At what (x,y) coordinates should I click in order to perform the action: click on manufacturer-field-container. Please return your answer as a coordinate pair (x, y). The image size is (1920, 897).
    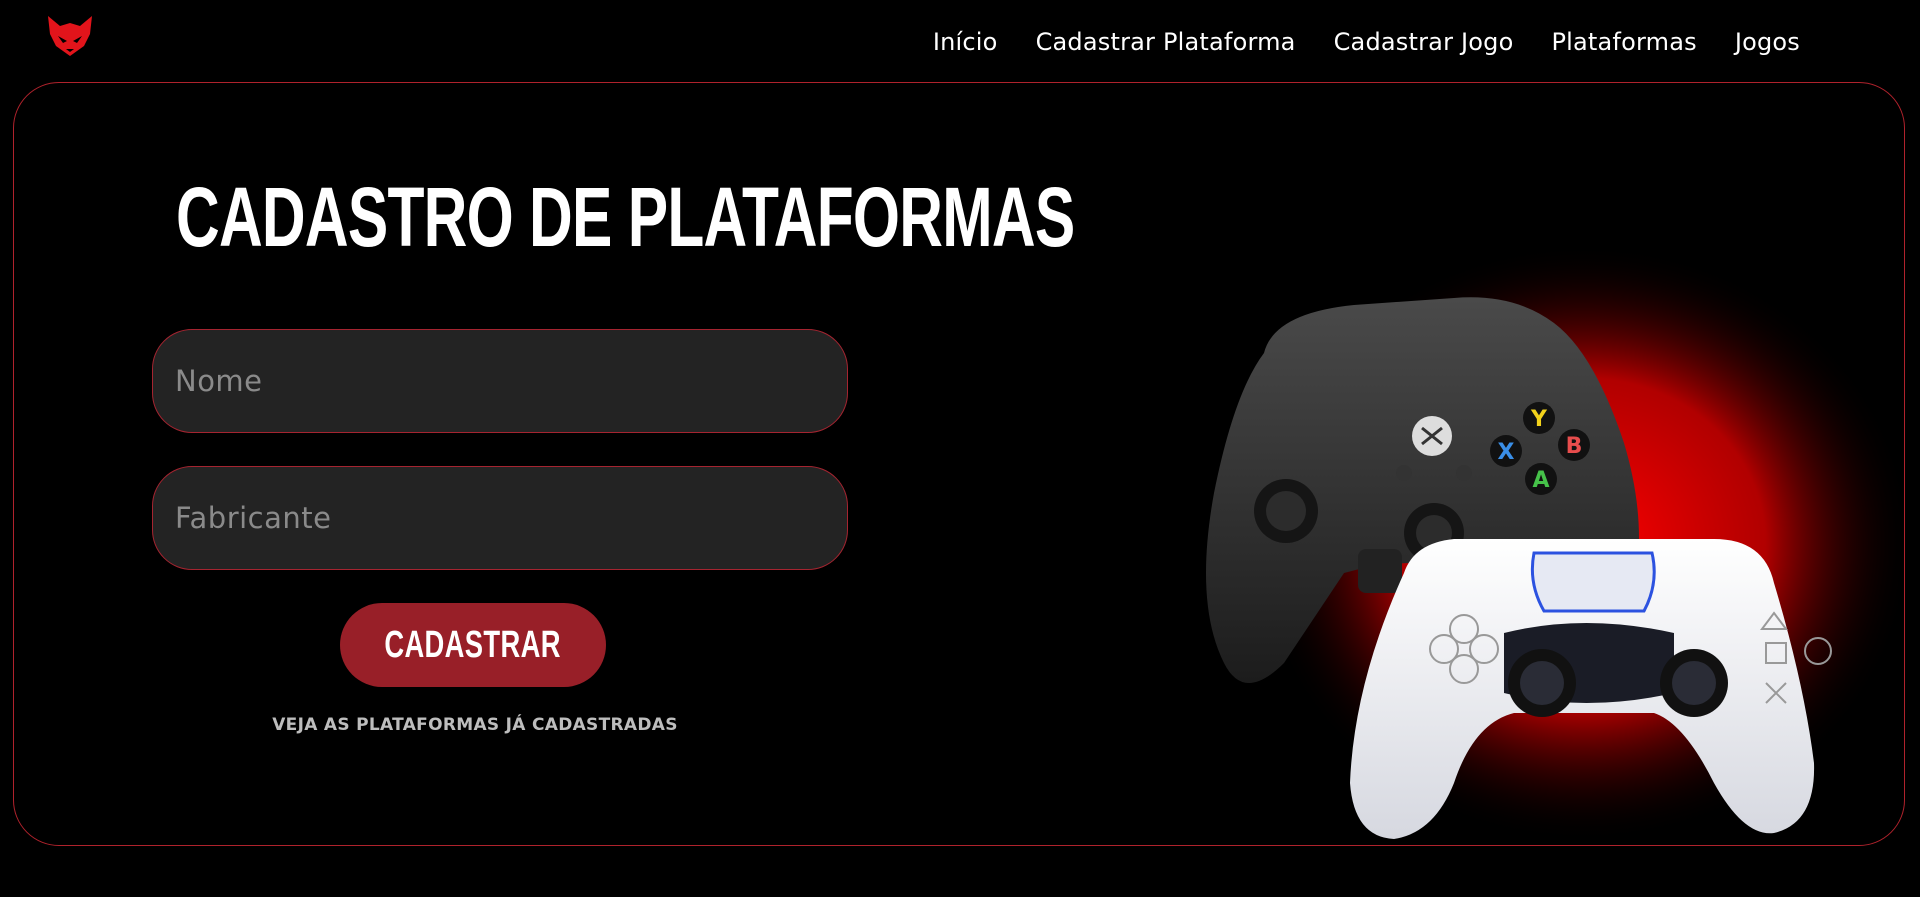
    Looking at the image, I should click on (500, 518).